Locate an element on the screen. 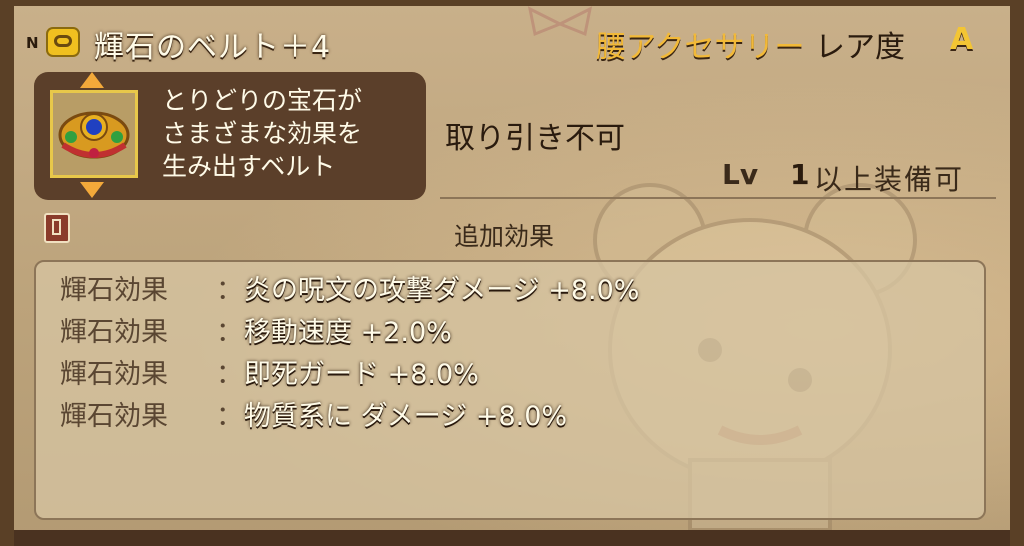 The image size is (1024, 546). effect-text: 即死ガード +8.0% is located at coordinates (361, 374).